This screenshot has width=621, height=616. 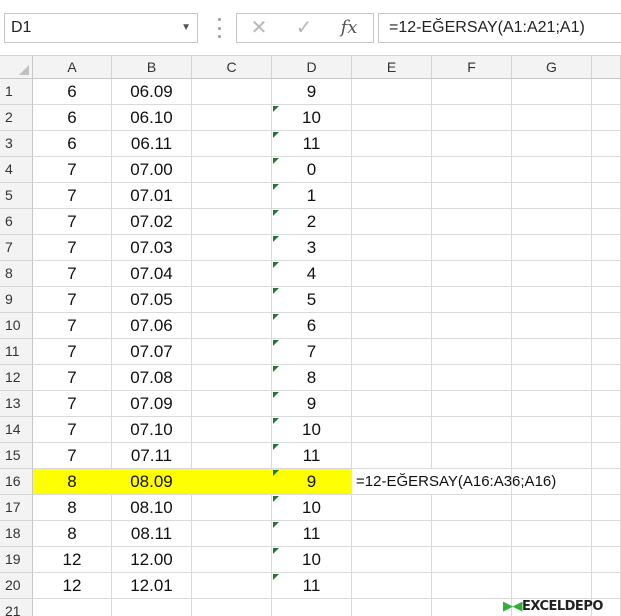 I want to click on cell-b: 07.04, so click(x=152, y=274).